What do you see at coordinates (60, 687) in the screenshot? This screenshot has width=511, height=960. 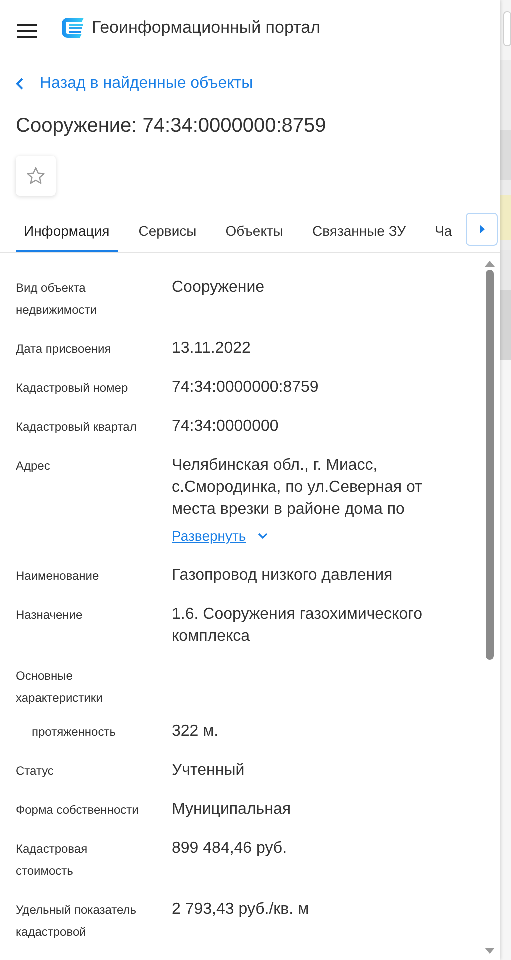 I see `property-label: Основные характеристики` at bounding box center [60, 687].